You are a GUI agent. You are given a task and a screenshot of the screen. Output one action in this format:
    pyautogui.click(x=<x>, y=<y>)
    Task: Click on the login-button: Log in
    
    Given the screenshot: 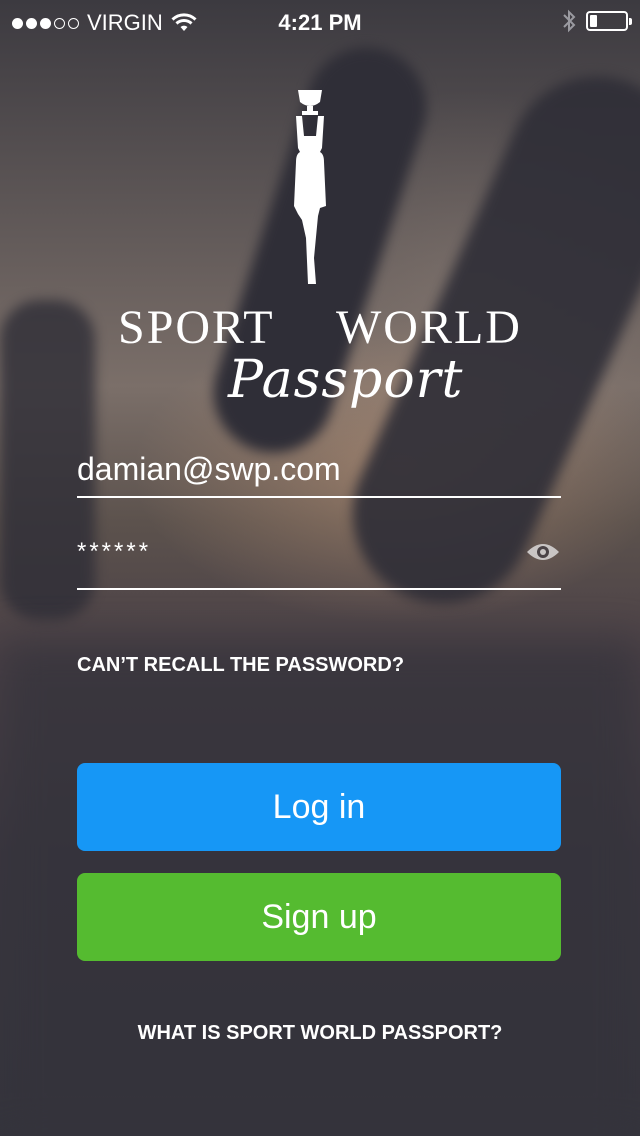 What is the action you would take?
    pyautogui.click(x=319, y=807)
    